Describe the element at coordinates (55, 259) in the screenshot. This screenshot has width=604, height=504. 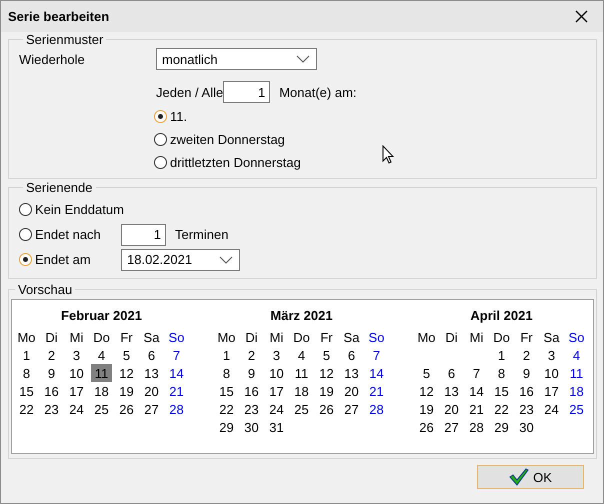
I see `radio-option: Endet am` at that location.